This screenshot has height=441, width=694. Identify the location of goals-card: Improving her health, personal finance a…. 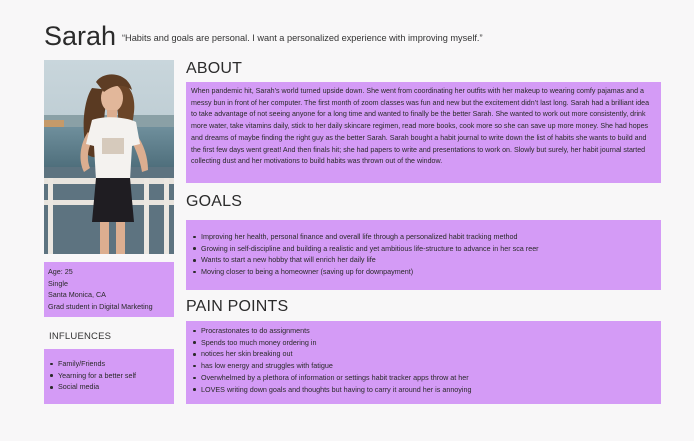
(423, 255).